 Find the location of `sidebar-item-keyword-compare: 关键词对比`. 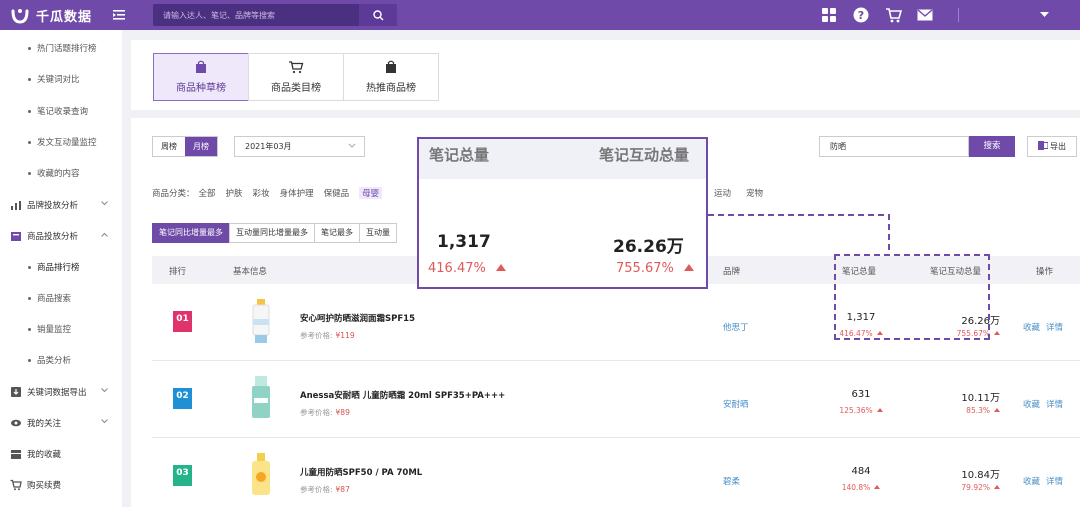

sidebar-item-keyword-compare: 关键词对比 is located at coordinates (61, 79).